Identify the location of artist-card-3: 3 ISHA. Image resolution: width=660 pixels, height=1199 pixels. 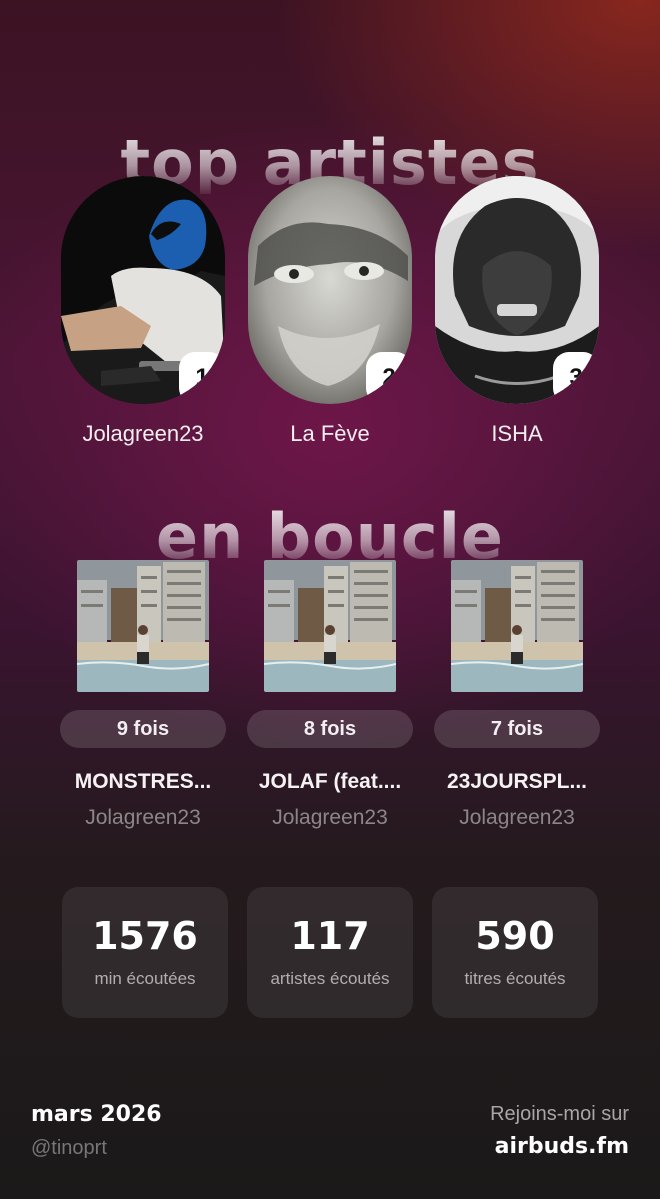
(517, 311).